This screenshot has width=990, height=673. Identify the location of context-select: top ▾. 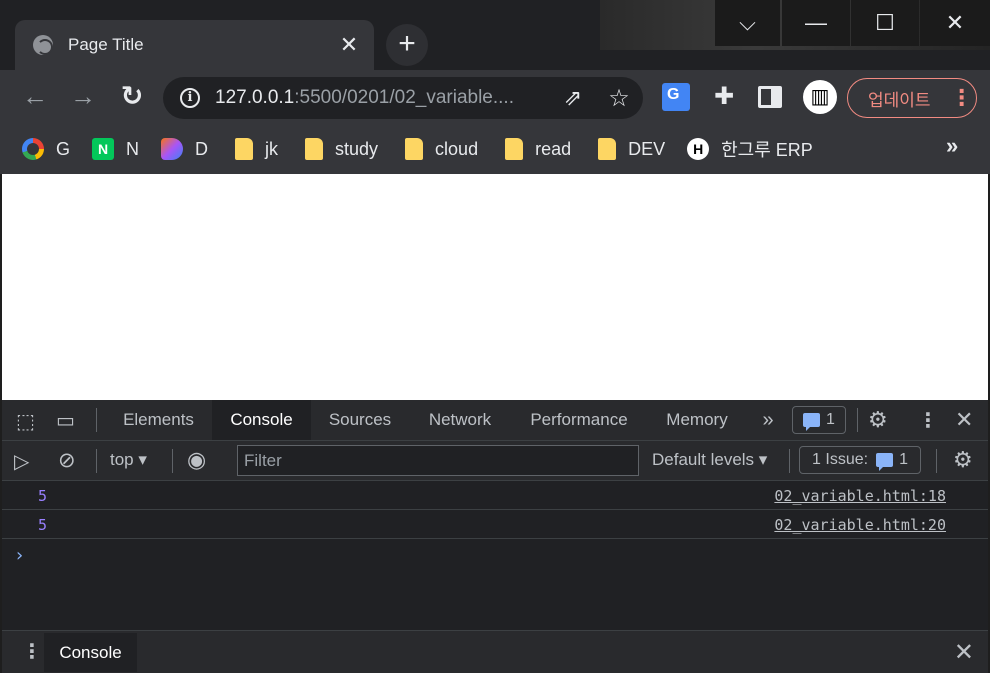
(128, 460).